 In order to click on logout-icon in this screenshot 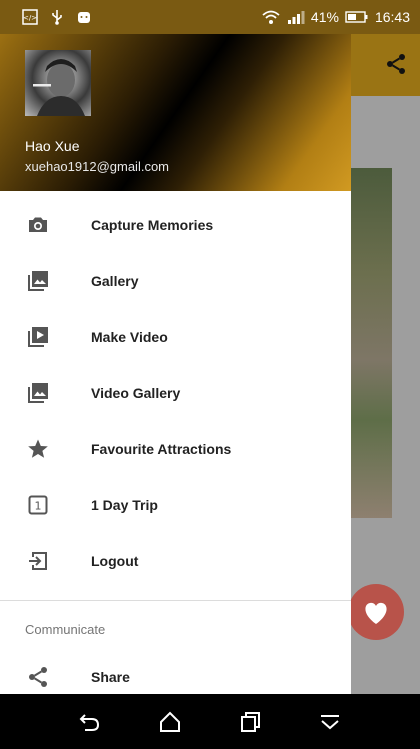, I will do `click(38, 561)`.